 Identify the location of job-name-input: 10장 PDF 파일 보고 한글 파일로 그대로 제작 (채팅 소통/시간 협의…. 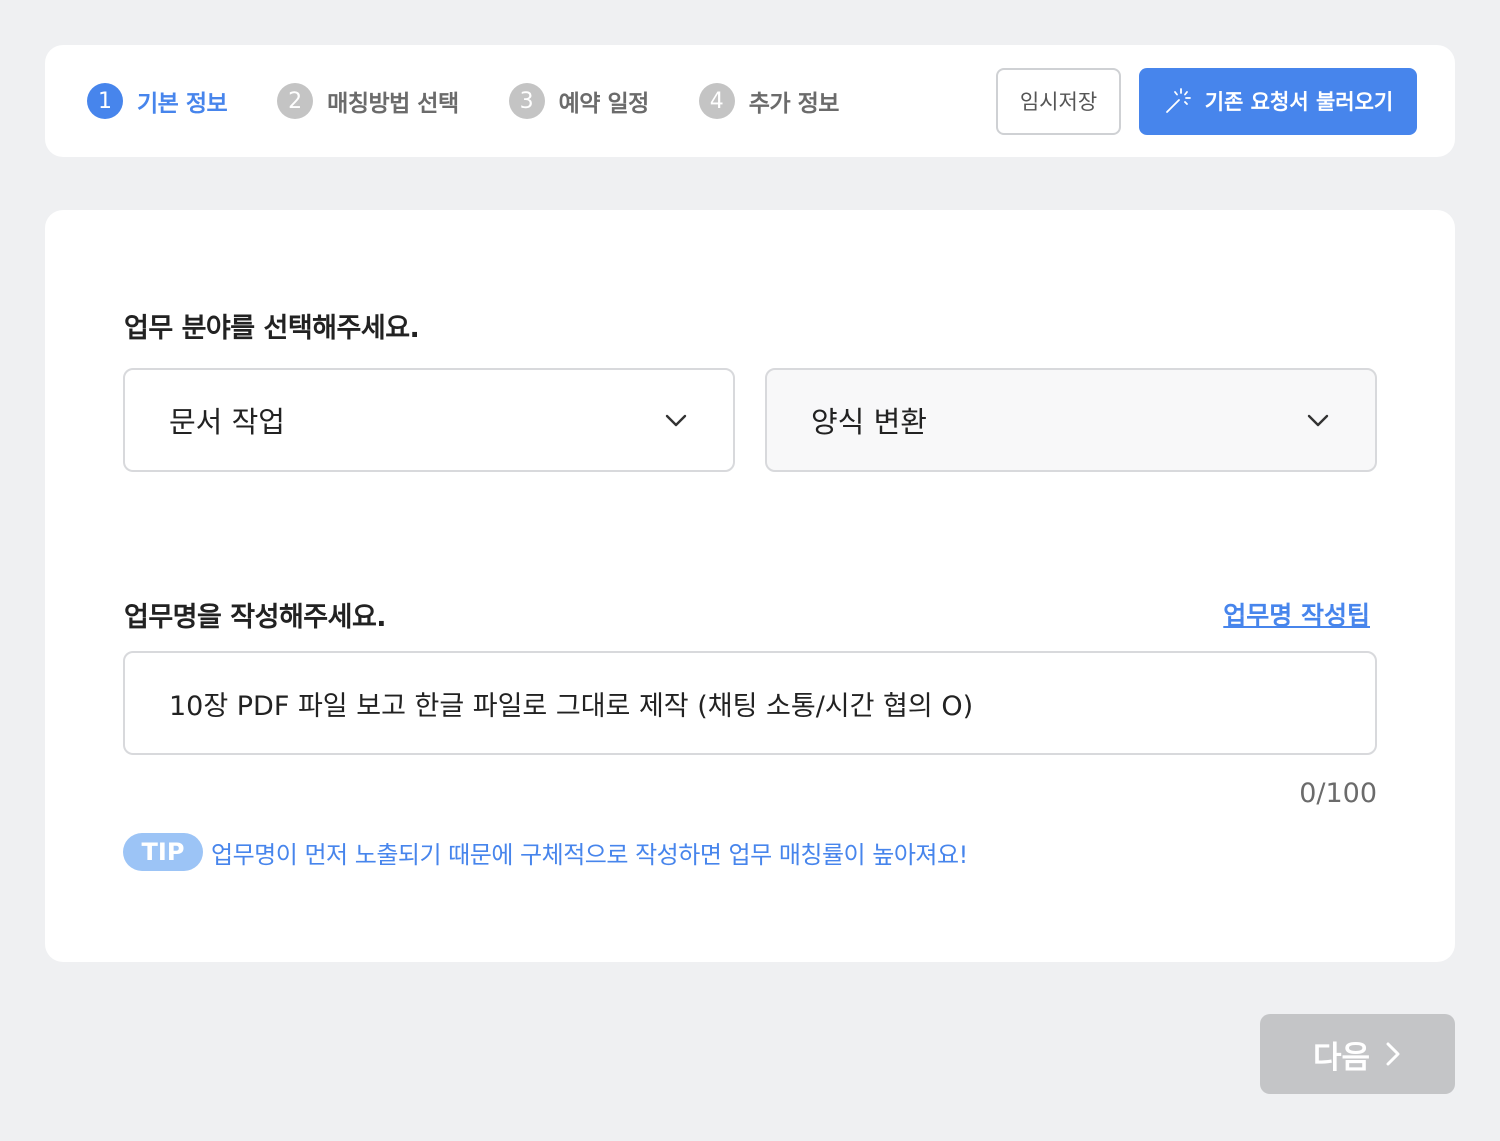
(750, 703).